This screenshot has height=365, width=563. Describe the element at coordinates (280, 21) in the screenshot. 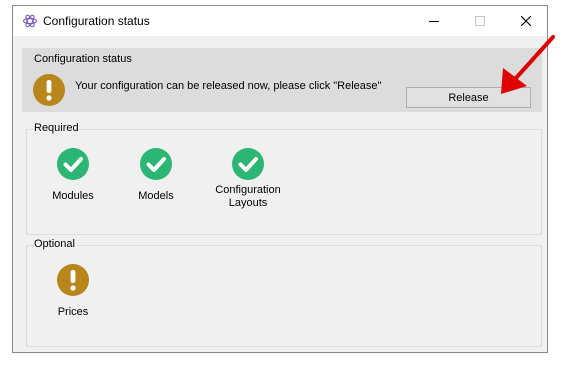

I see `title-bar: Configuration status` at that location.